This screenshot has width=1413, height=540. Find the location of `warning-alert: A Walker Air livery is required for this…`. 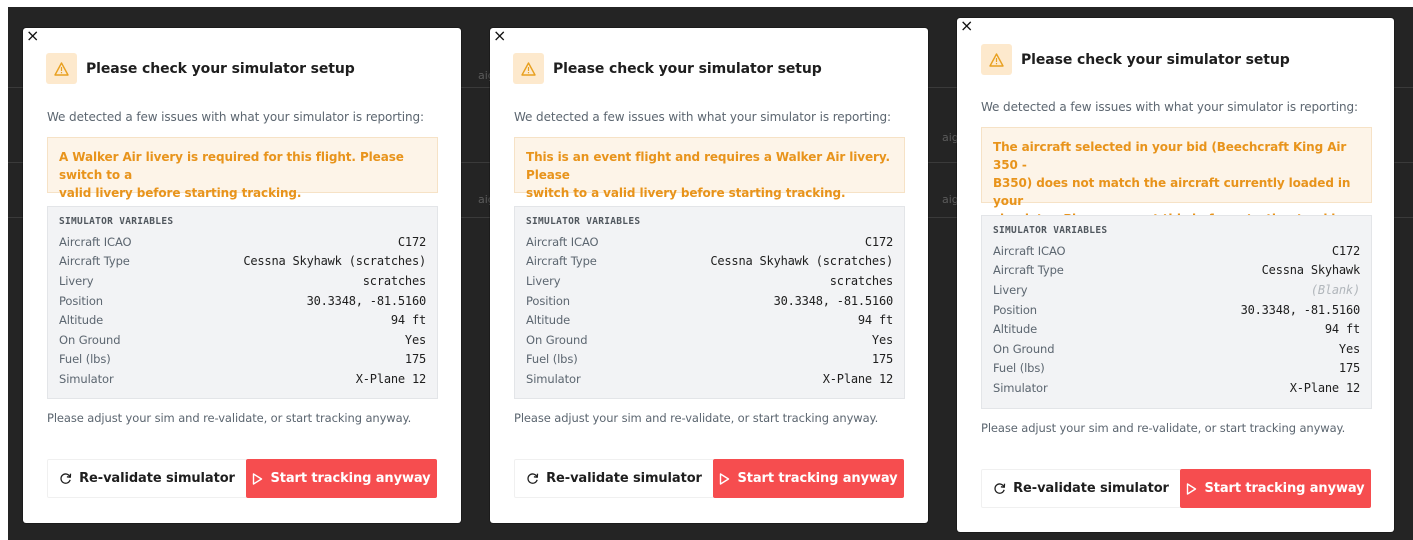

warning-alert: A Walker Air livery is required for this… is located at coordinates (242, 168).